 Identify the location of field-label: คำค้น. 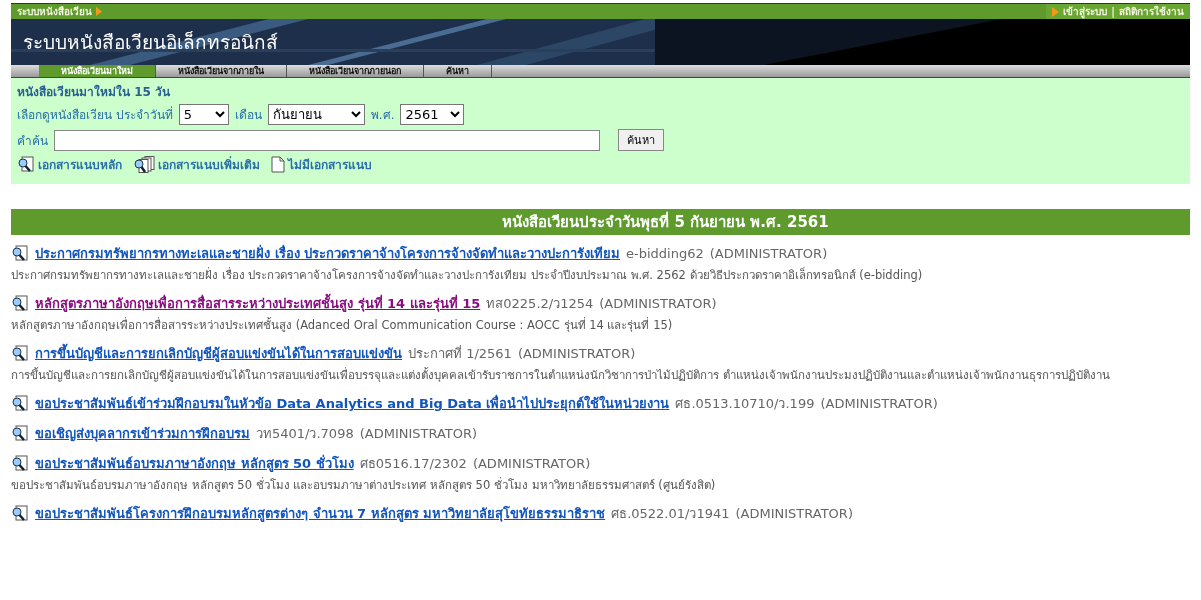
(32, 141).